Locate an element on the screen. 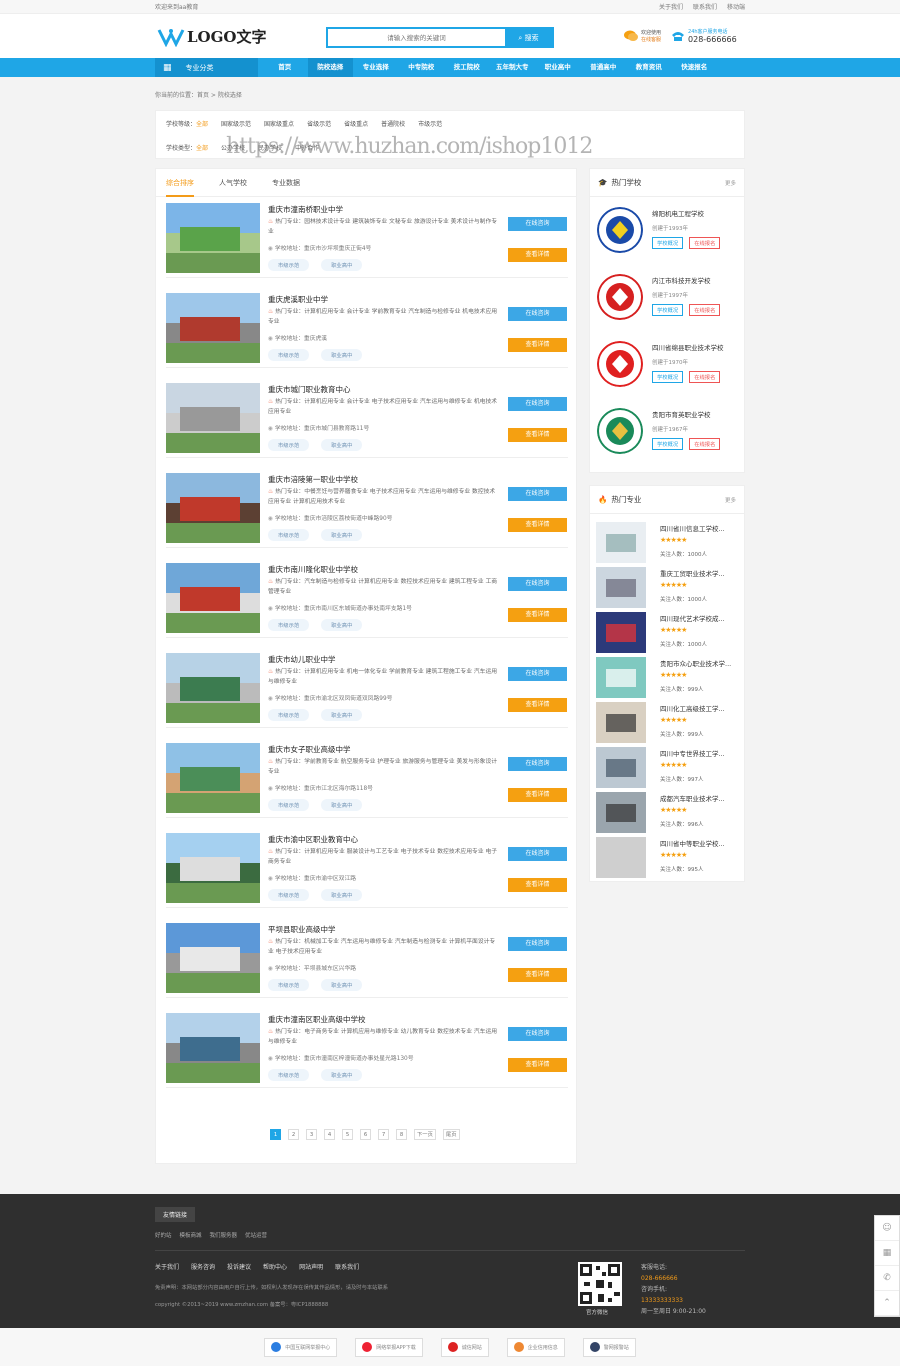 The width and height of the screenshot is (900, 1366). friend-link: 好的站 is located at coordinates (163, 1235).